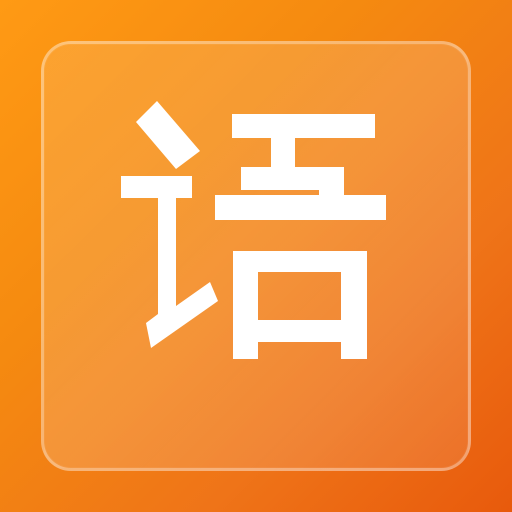  Describe the element at coordinates (300, 305) in the screenshot. I see `glyph-stroke-box` at that location.